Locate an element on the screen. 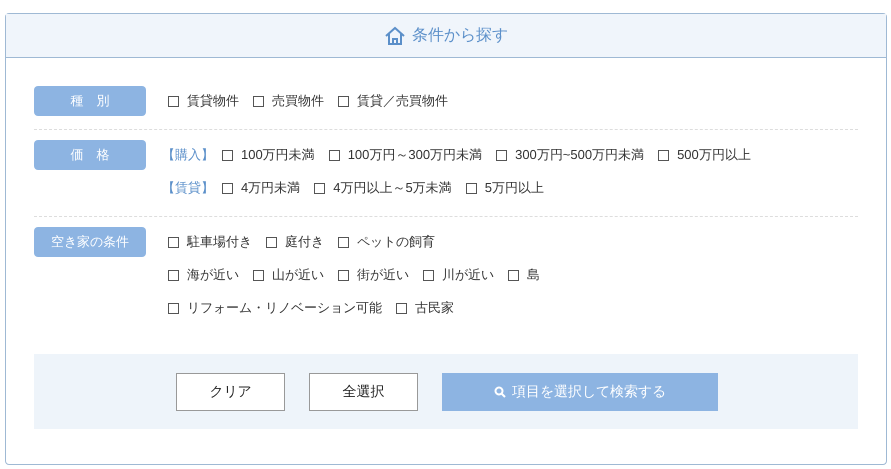 The height and width of the screenshot is (469, 891). option-label: リフォーム・リノベーション可能 is located at coordinates (284, 308).